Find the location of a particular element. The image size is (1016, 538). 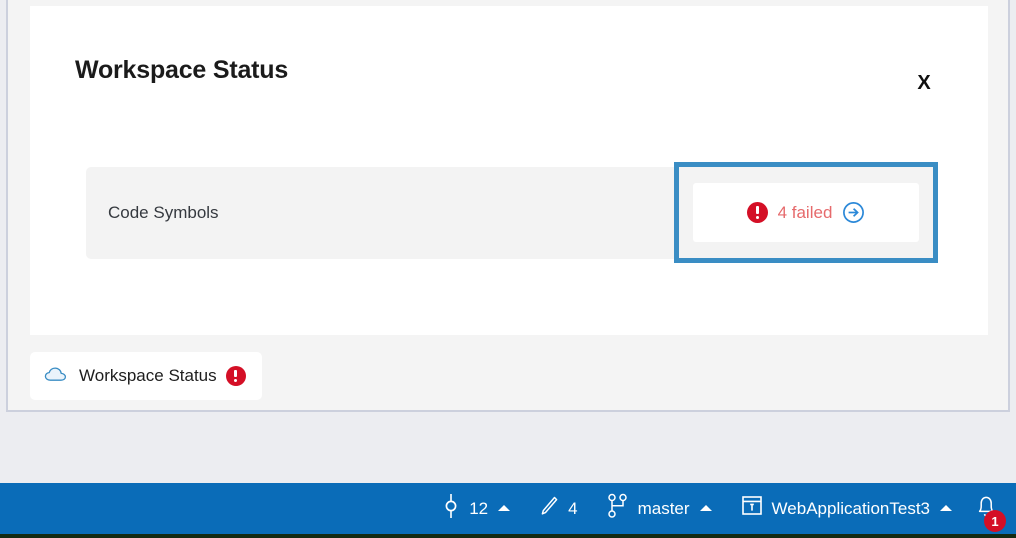

status-bar-item-repository: WebApplicationTest3 is located at coordinates (846, 508).